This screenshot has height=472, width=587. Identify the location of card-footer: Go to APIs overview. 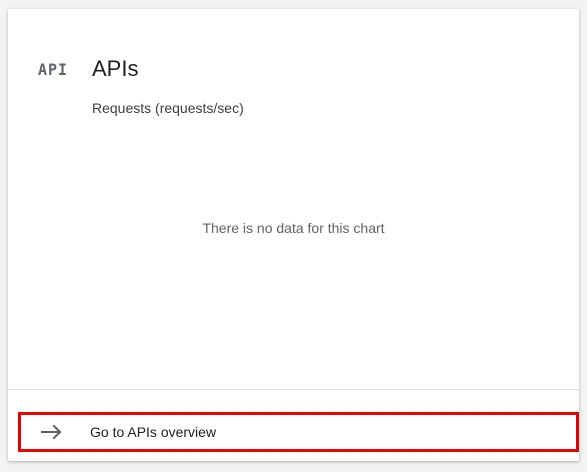
(293, 425).